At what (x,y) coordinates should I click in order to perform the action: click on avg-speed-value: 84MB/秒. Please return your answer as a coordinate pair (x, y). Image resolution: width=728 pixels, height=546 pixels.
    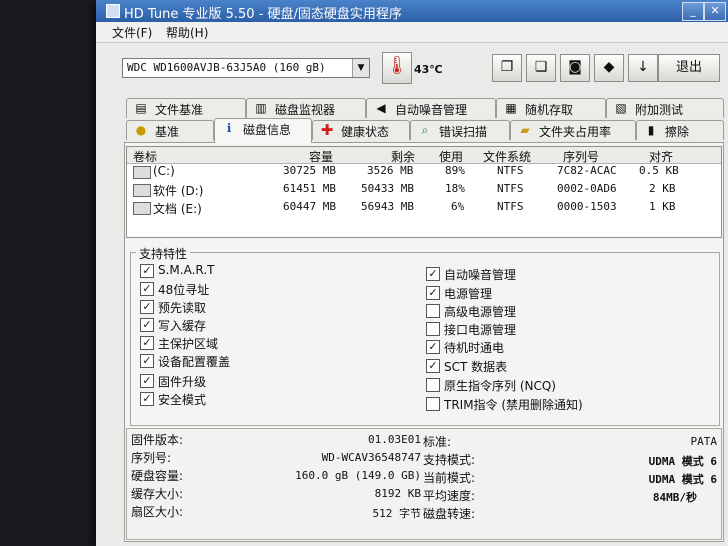
    Looking at the image, I should click on (674, 497).